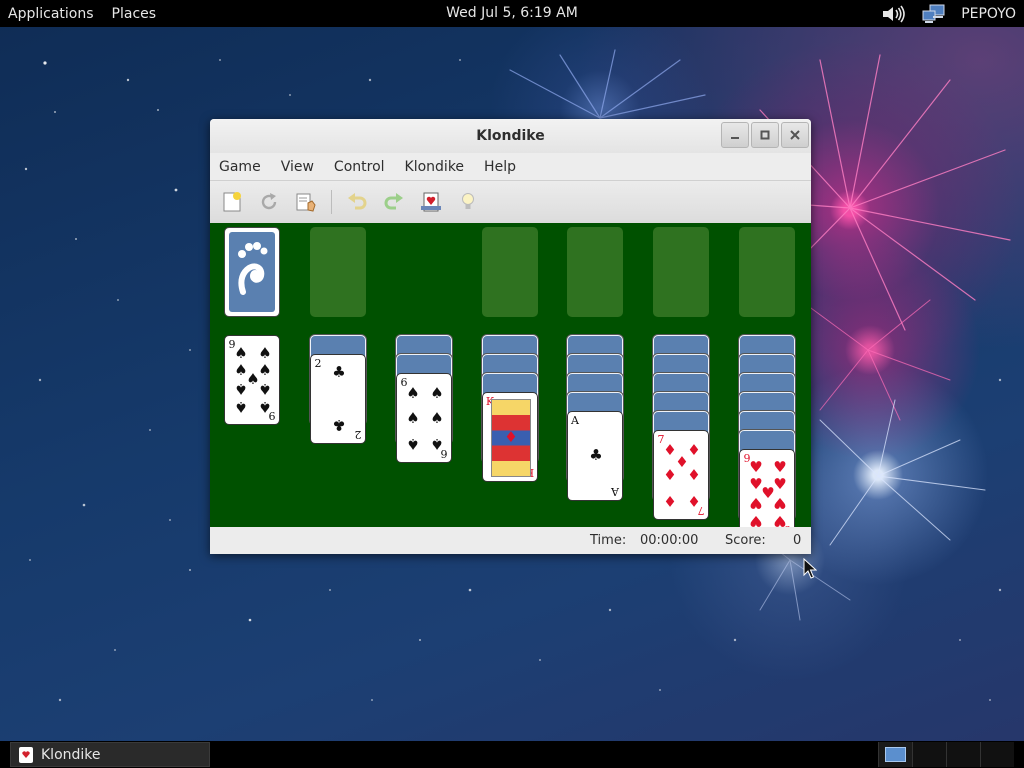 The width and height of the screenshot is (1024, 768). I want to click on king-portrait: ♦, so click(511, 438).